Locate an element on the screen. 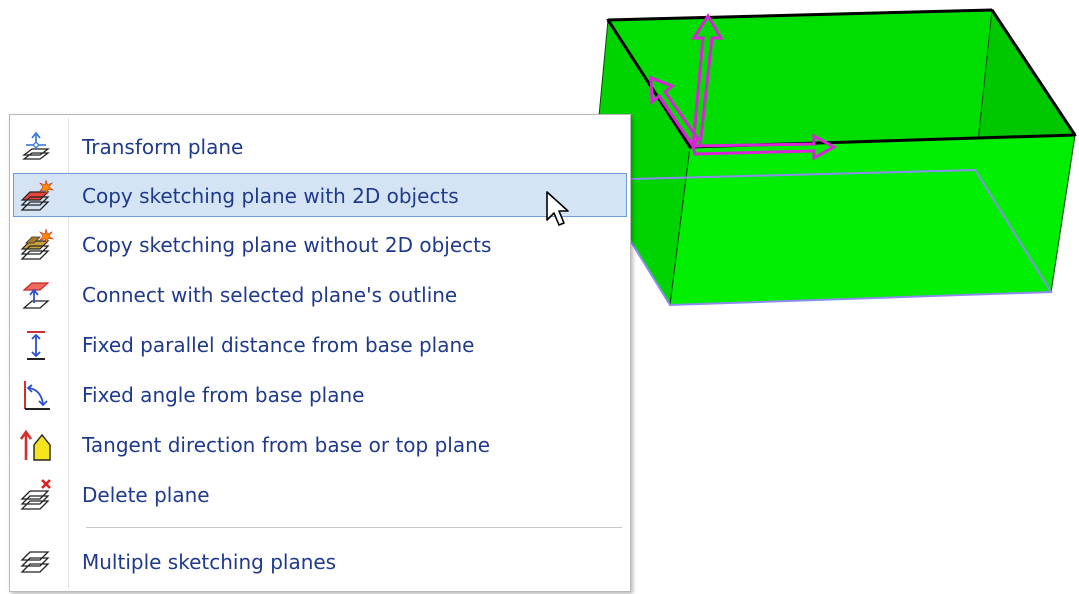 Image resolution: width=1079 pixels, height=594 pixels. connect-outline-icon is located at coordinates (36, 295).